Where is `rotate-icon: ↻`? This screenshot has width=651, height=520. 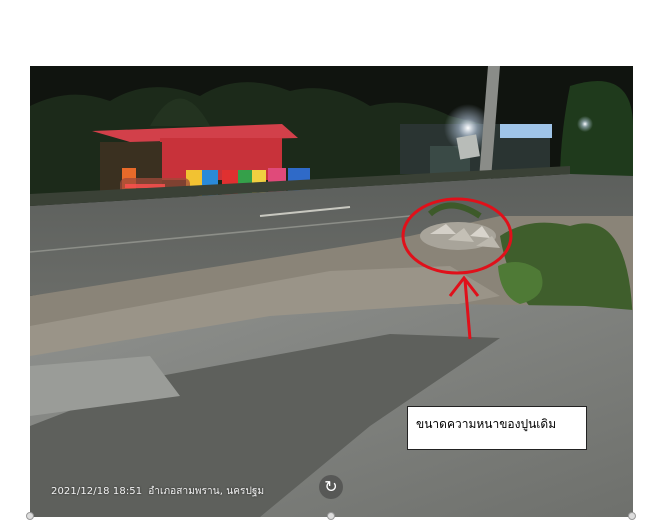 rotate-icon: ↻ is located at coordinates (331, 487).